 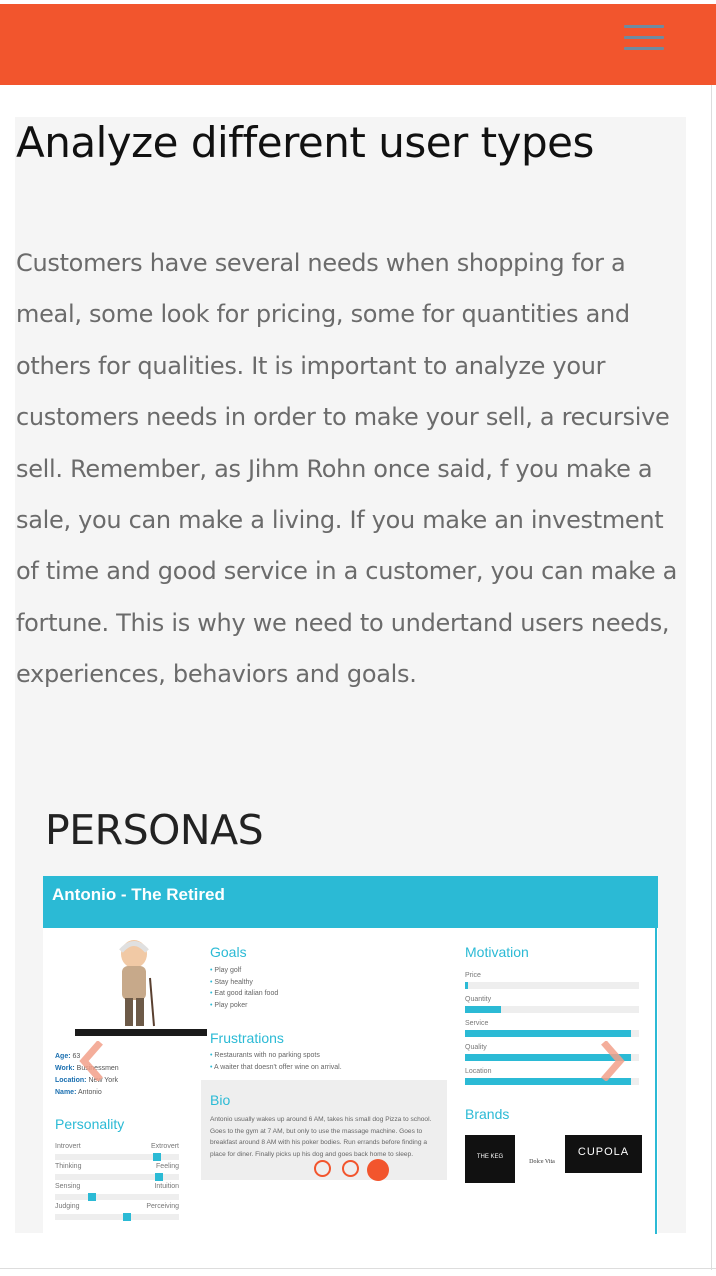 What do you see at coordinates (138, 894) in the screenshot?
I see `persona-name: Antonio - The Retired` at bounding box center [138, 894].